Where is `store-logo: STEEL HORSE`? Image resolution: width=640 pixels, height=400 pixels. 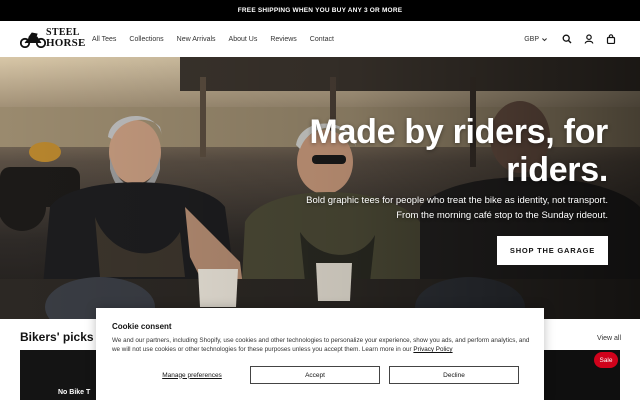
store-logo: STEEL HORSE is located at coordinates (52, 39).